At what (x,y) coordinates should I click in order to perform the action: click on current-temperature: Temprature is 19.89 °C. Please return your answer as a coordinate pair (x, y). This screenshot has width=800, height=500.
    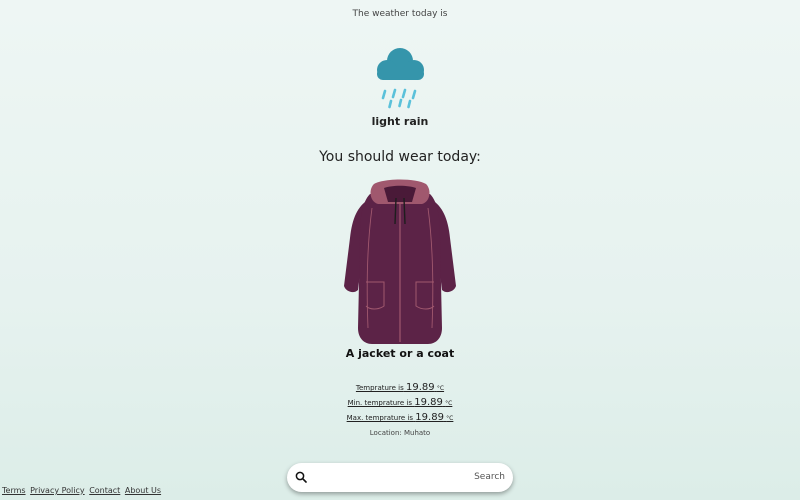
    Looking at the image, I should click on (400, 388).